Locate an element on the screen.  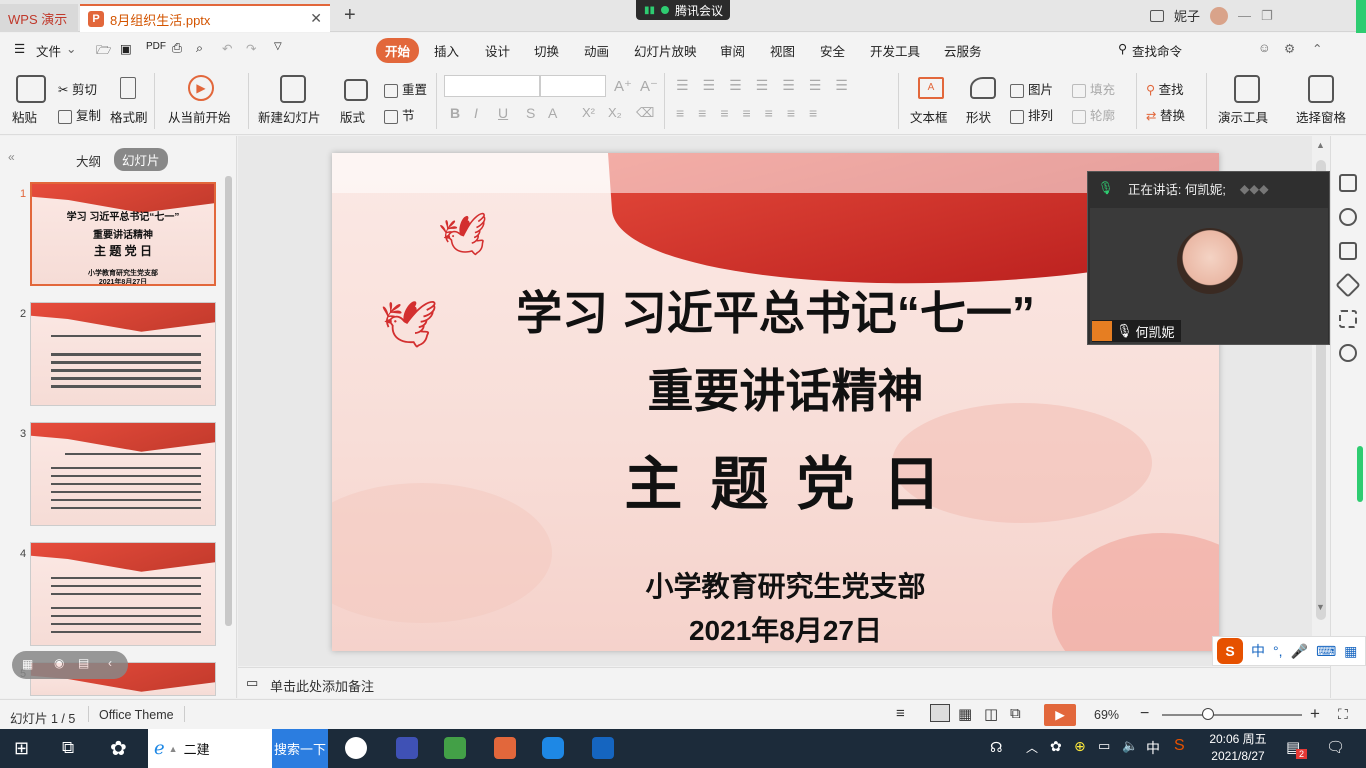
template-icon is located at coordinates (1348, 251).